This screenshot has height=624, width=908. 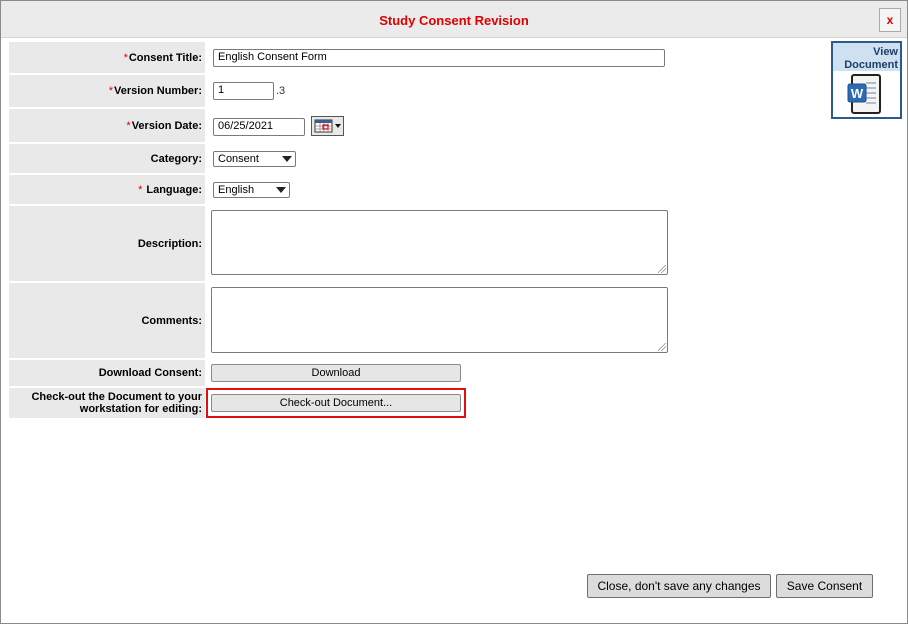 What do you see at coordinates (439, 242) in the screenshot?
I see `description-textarea` at bounding box center [439, 242].